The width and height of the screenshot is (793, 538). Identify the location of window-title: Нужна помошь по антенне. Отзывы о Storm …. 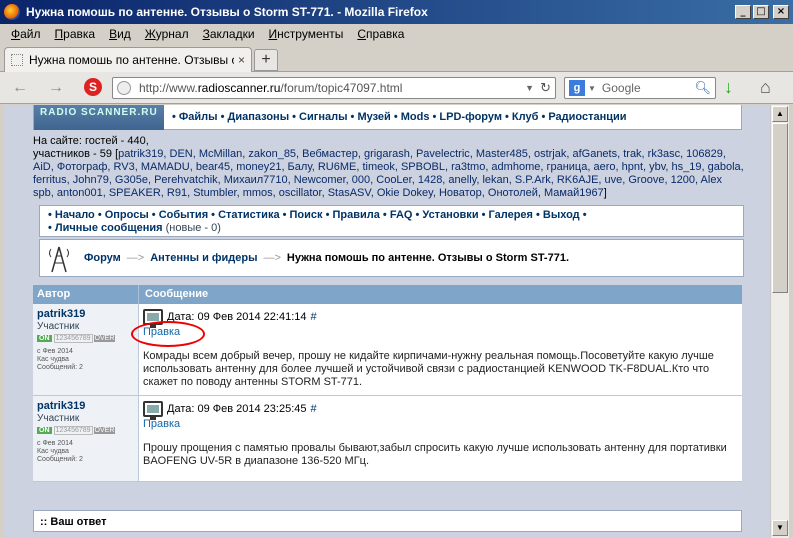
(227, 12).